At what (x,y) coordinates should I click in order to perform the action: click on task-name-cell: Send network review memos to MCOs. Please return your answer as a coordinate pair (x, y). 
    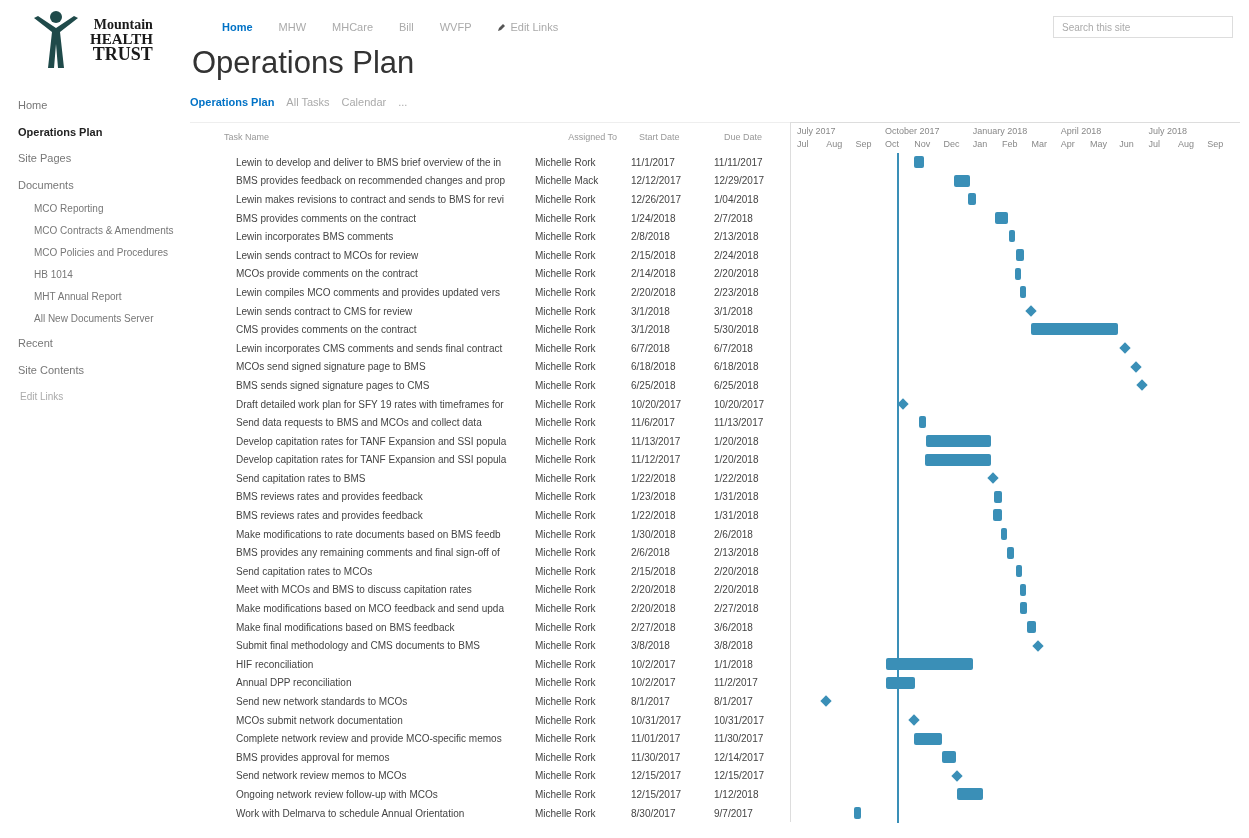
    Looking at the image, I should click on (362, 776).